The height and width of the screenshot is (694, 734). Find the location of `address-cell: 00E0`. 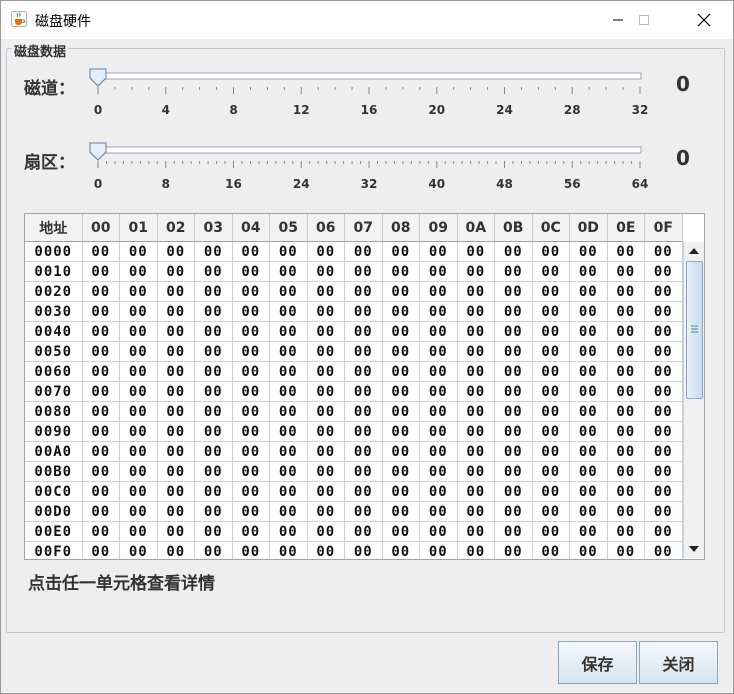

address-cell: 00E0 is located at coordinates (54, 531).